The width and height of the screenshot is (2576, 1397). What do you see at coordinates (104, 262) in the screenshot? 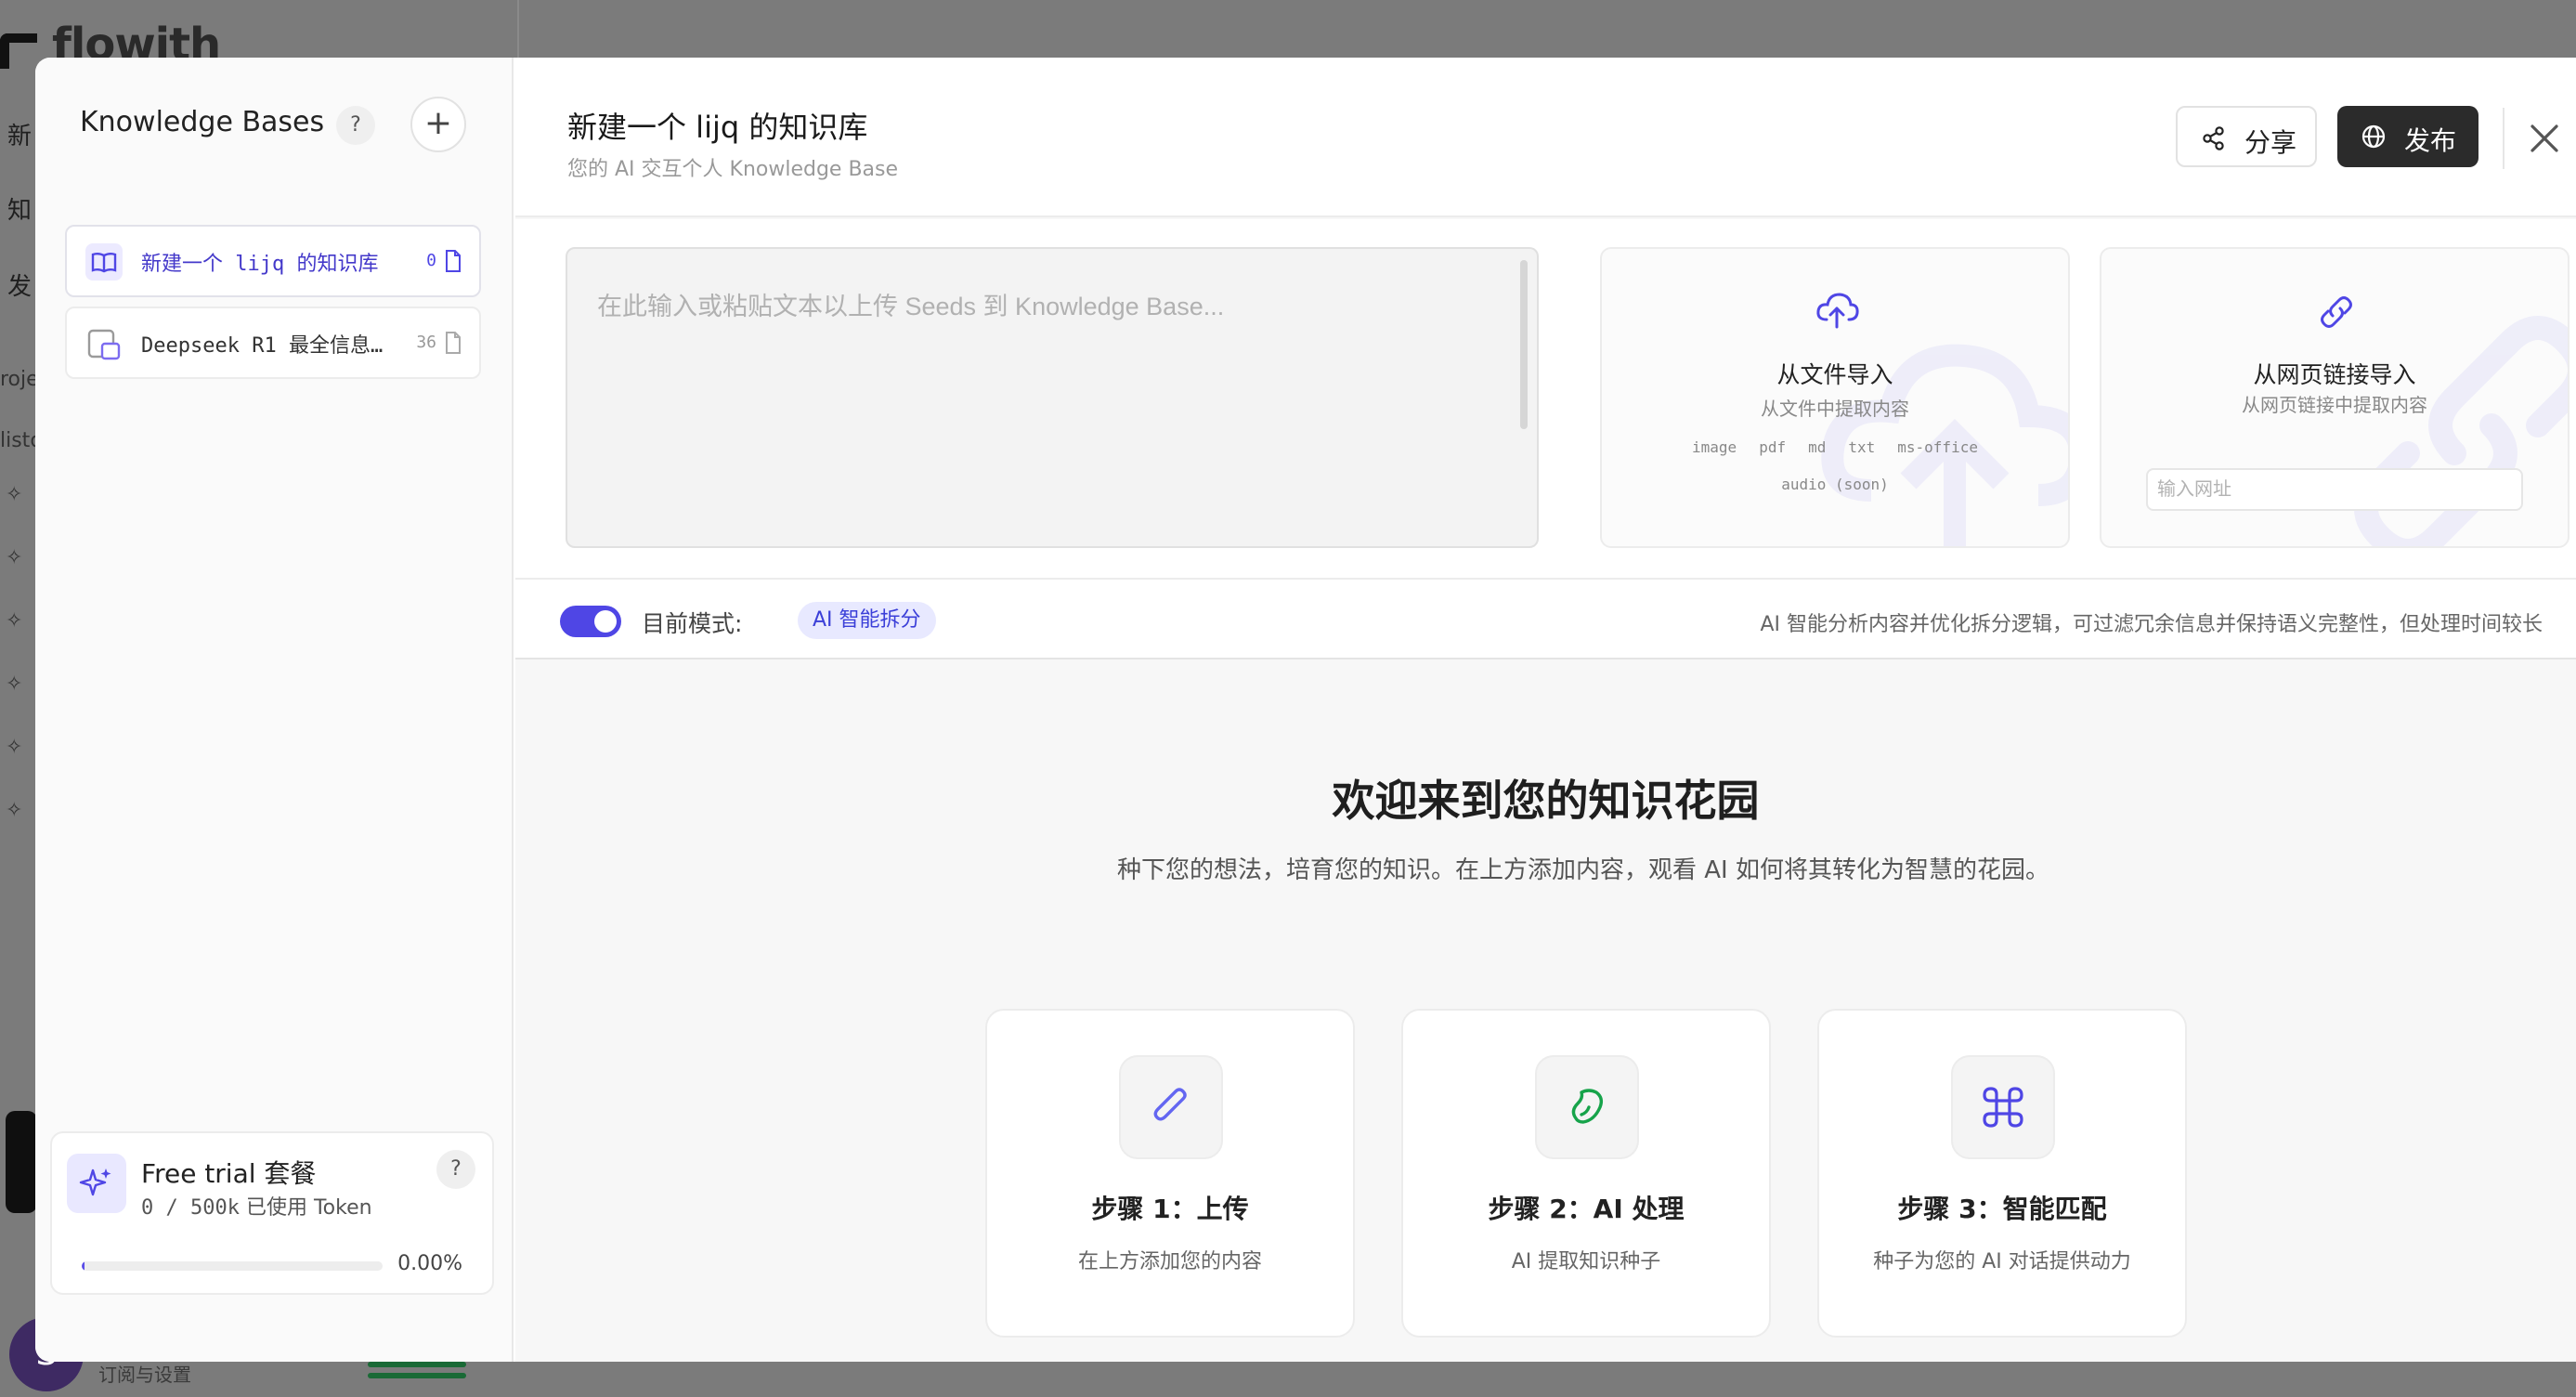
I see `book-open-icon` at bounding box center [104, 262].